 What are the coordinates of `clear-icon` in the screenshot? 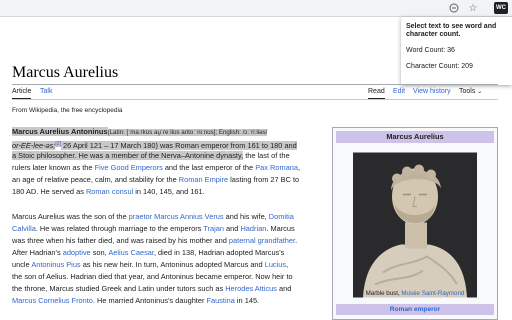 It's located at (454, 8).